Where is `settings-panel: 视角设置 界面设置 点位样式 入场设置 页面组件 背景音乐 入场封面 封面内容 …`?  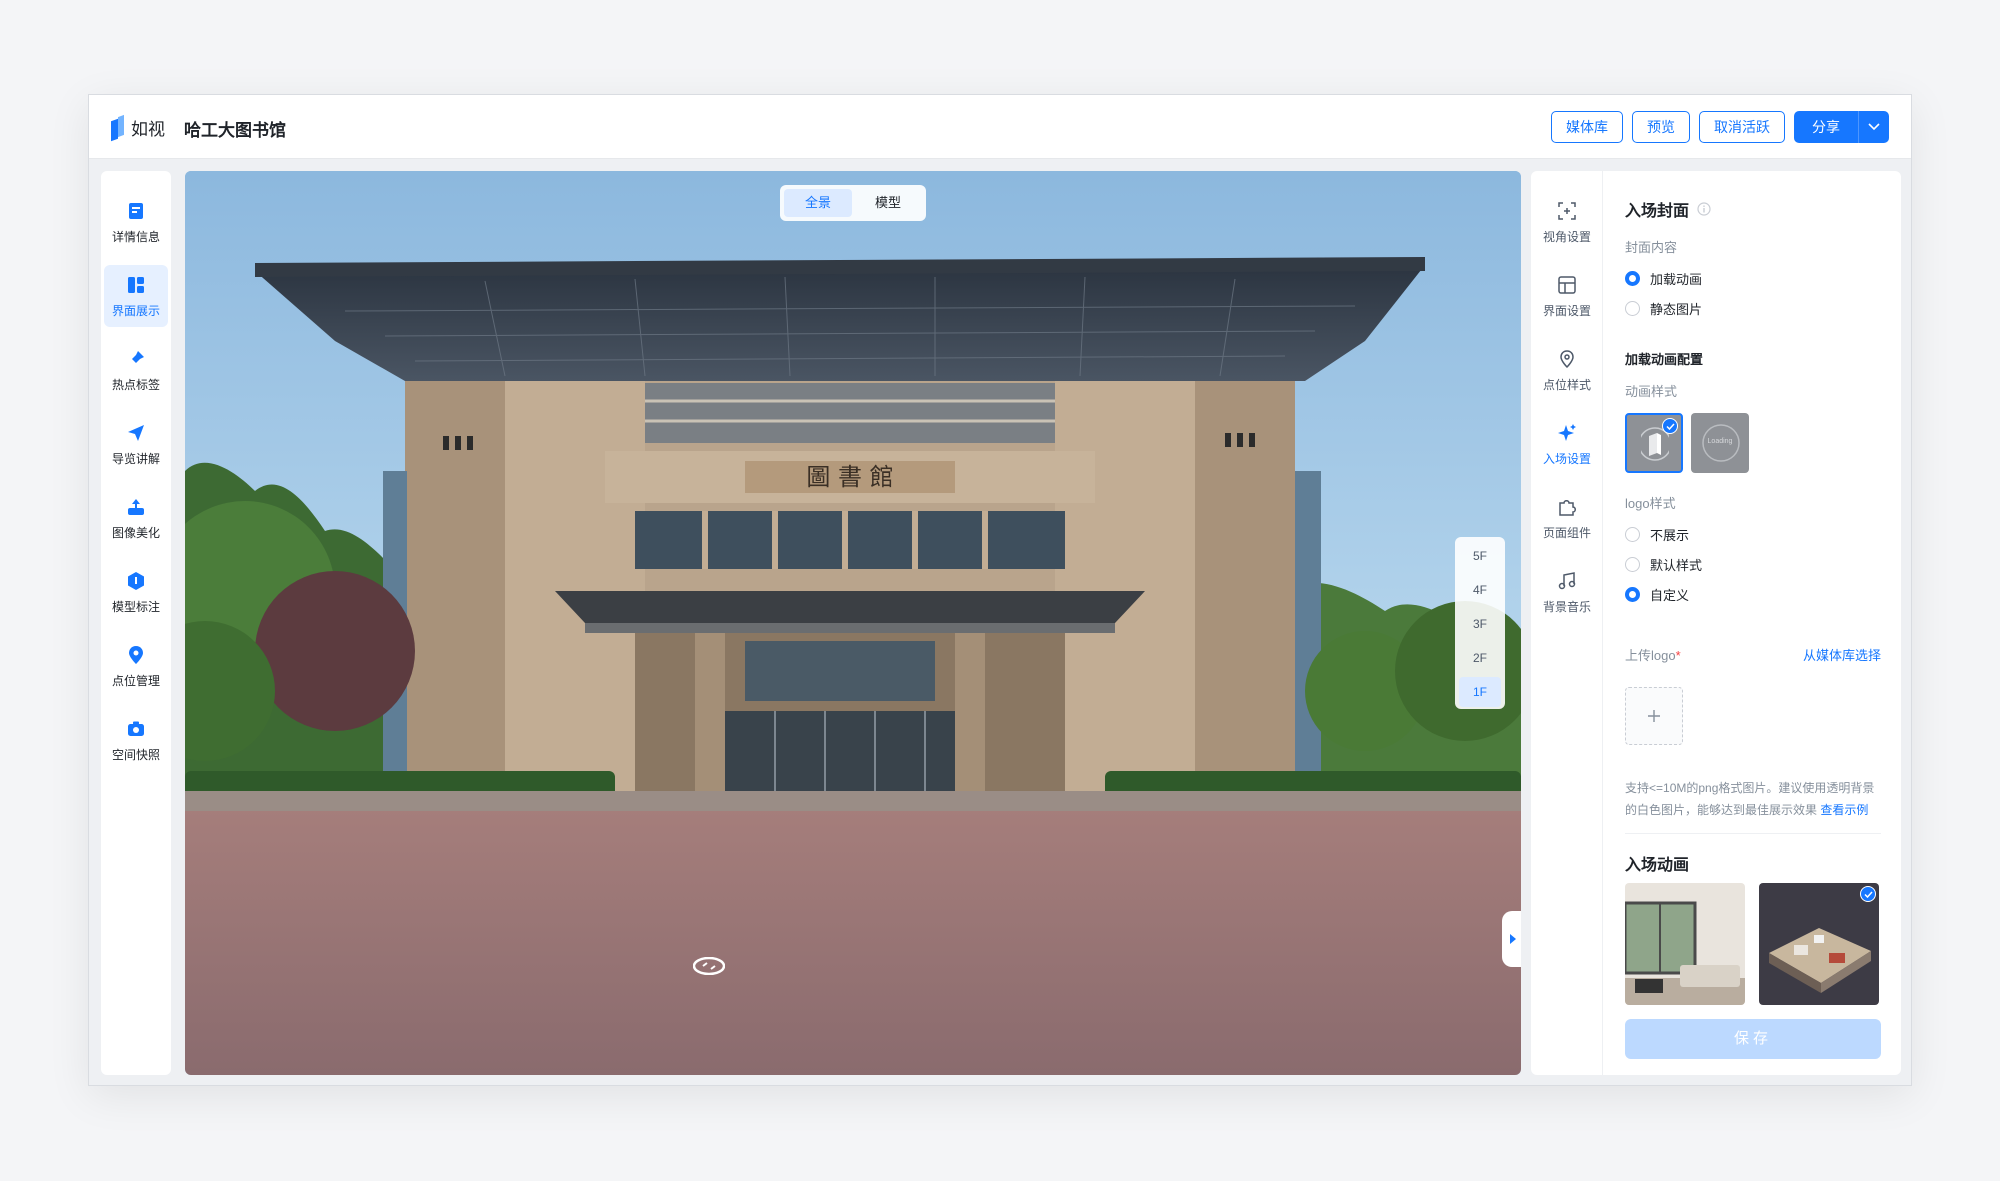
settings-panel: 视角设置 界面设置 点位样式 入场设置 页面组件 背景音乐 入场封面 封面内容 … is located at coordinates (1716, 623).